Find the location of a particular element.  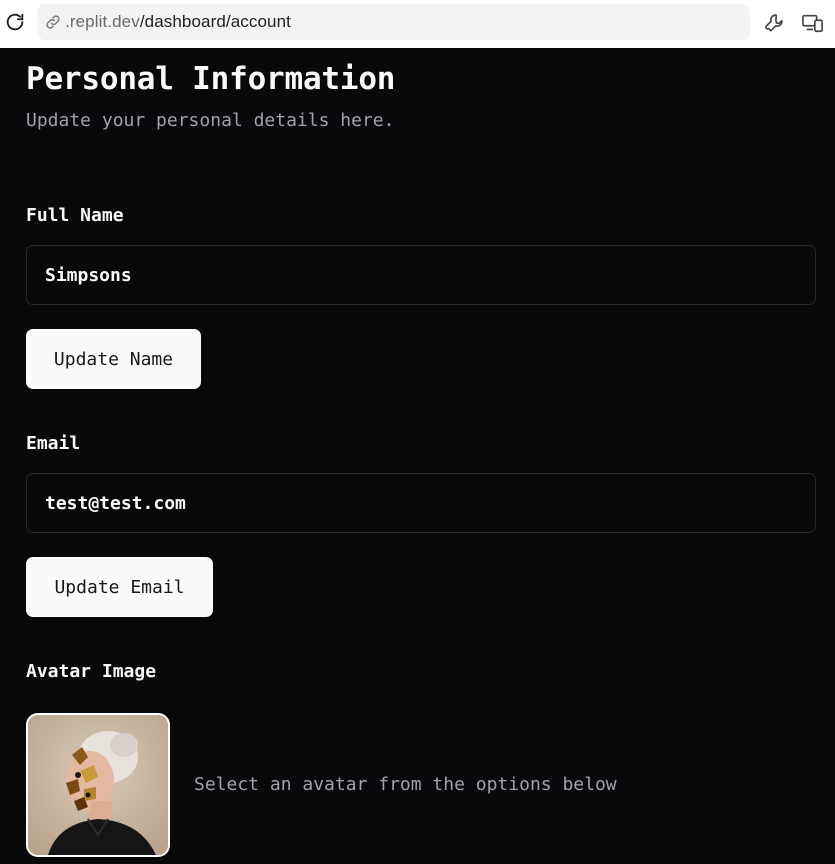

page-title: Personal Information is located at coordinates (211, 79).